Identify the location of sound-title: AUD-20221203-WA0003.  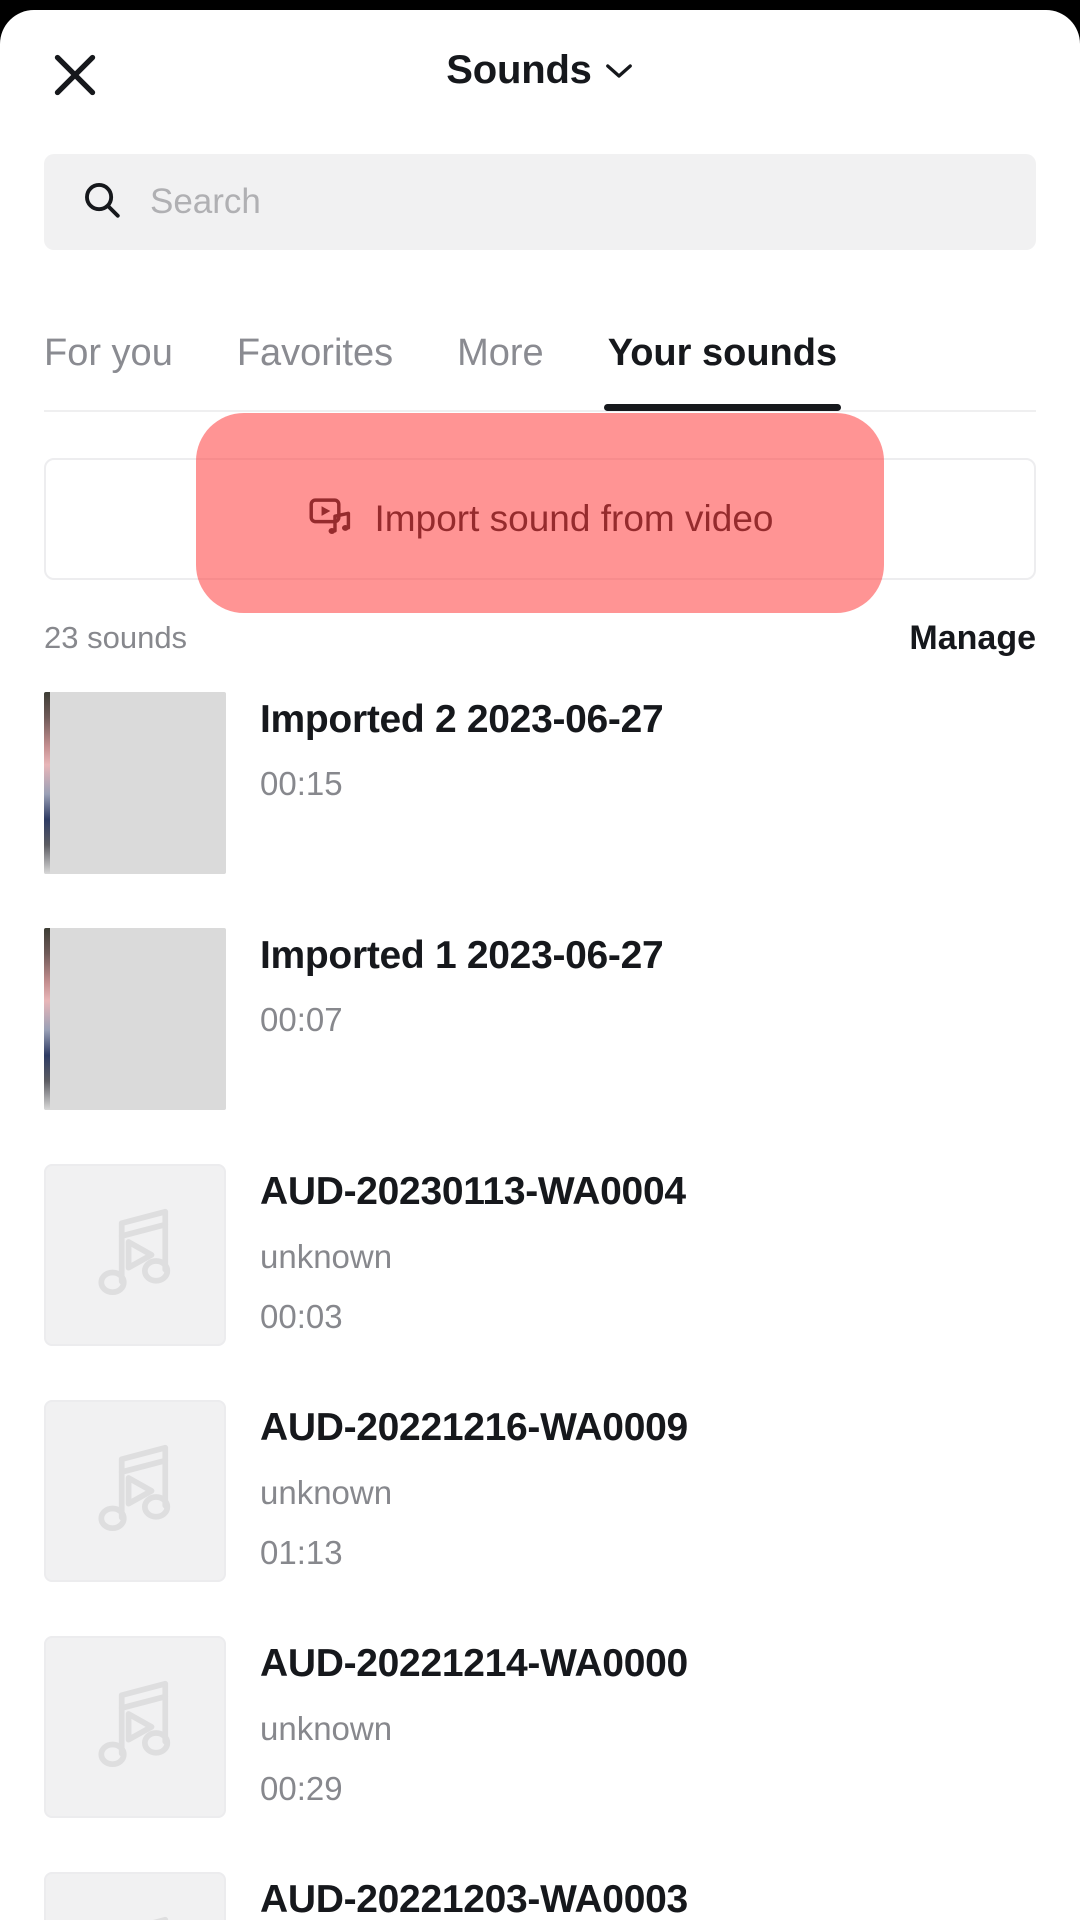
(474, 1899).